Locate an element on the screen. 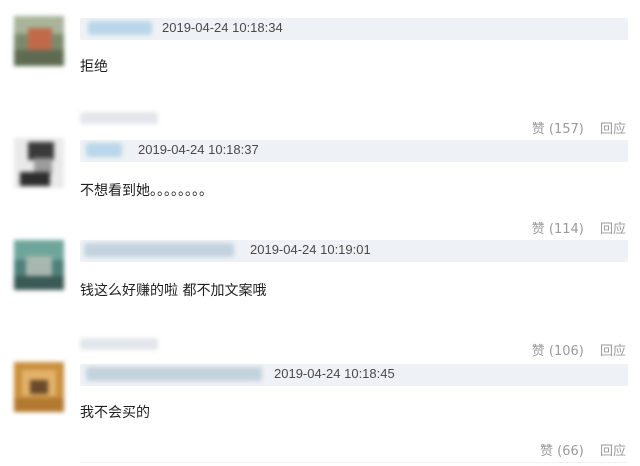 Image resolution: width=640 pixels, height=466 pixels. comment-text: 我不会买的 is located at coordinates (115, 413).